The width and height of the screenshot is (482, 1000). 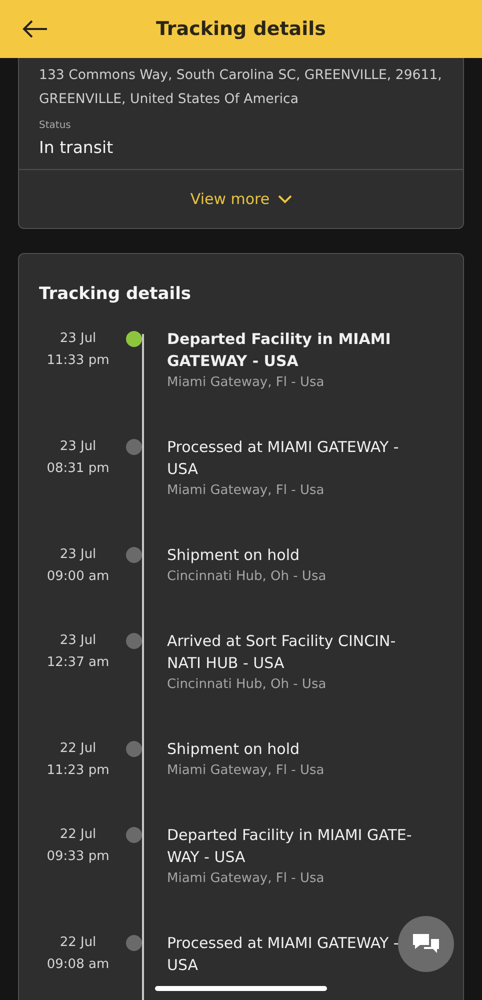 I want to click on status-label: Status, so click(x=55, y=125).